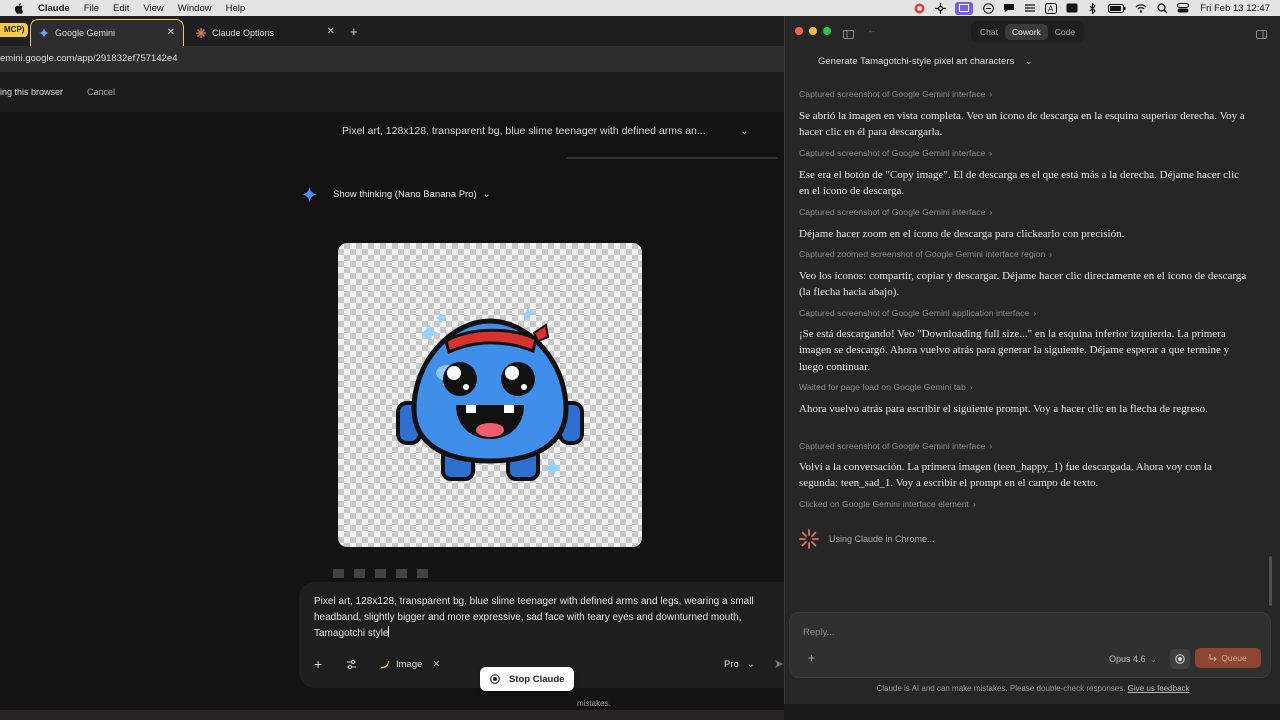  What do you see at coordinates (359, 571) in the screenshot?
I see `thumbs-down-icon` at bounding box center [359, 571].